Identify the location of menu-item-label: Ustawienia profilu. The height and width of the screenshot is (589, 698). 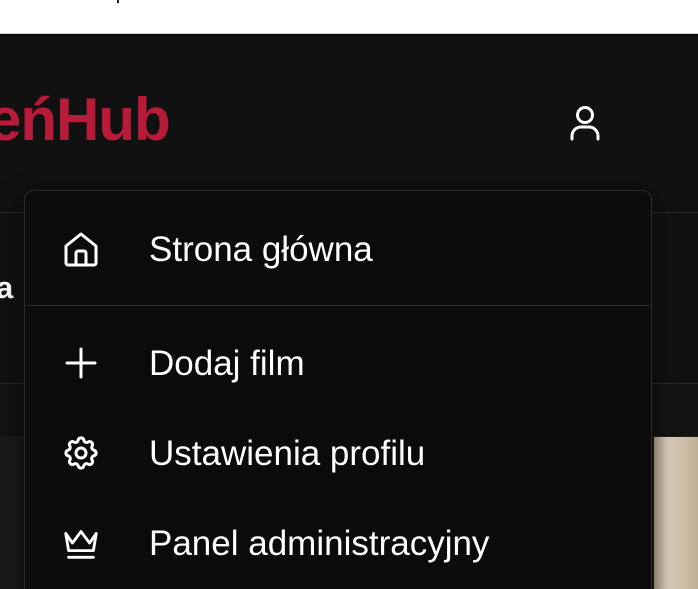
(287, 453).